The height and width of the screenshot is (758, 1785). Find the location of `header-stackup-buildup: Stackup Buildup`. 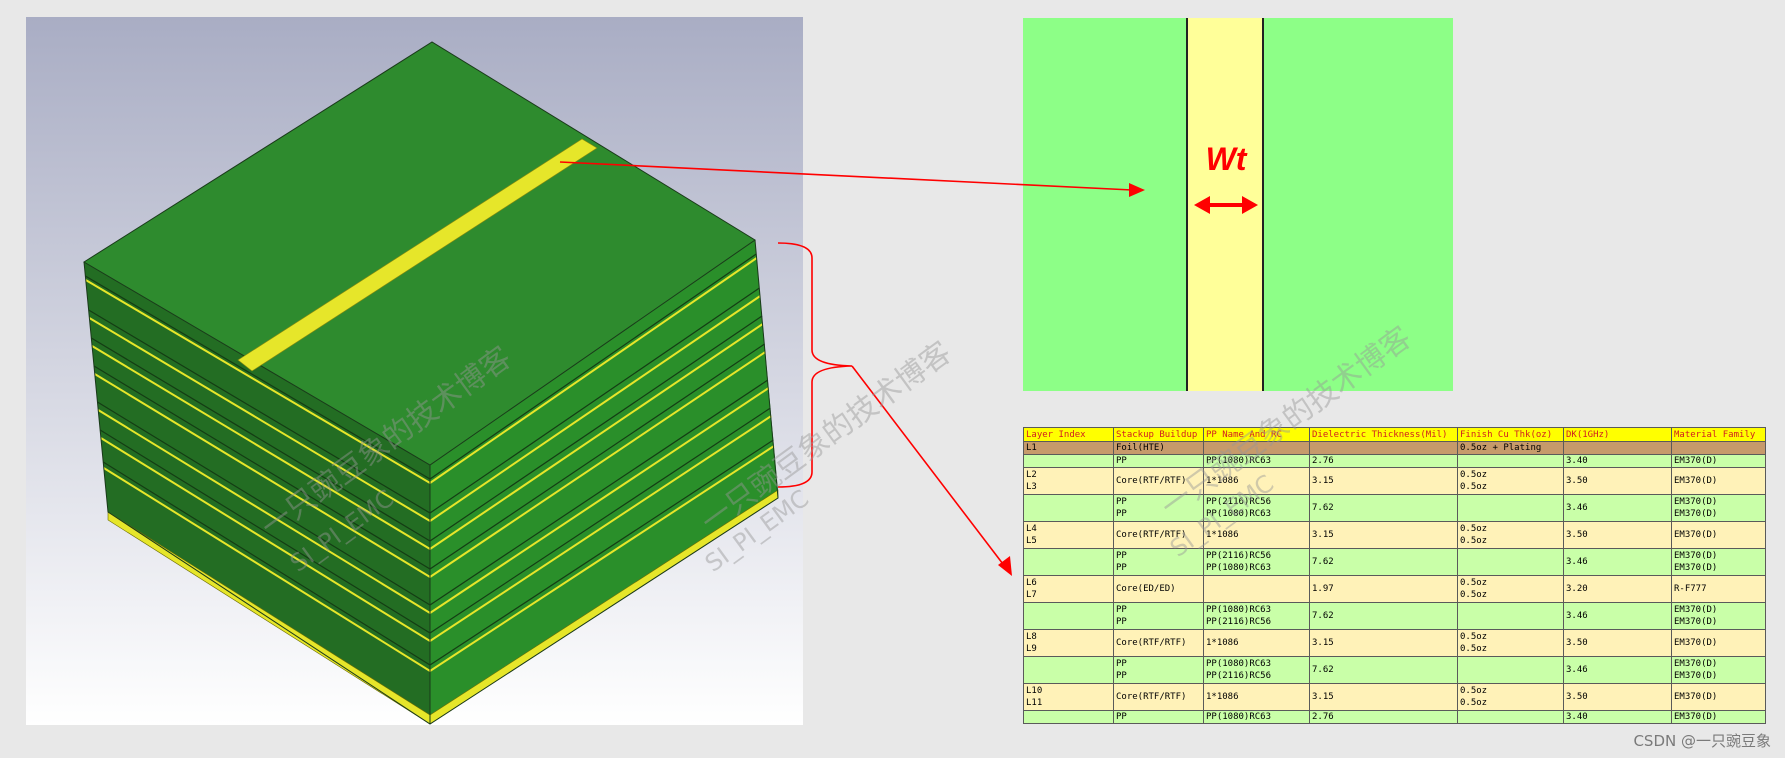

header-stackup-buildup: Stackup Buildup is located at coordinates (1158, 434).